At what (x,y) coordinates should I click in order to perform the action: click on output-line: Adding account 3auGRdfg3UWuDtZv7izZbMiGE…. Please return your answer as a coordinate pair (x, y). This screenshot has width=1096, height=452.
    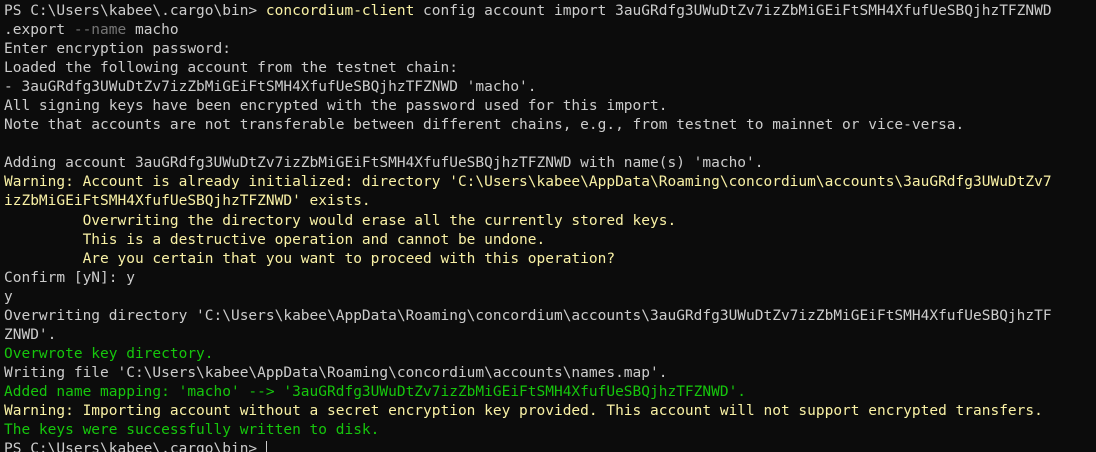
    Looking at the image, I should click on (384, 163).